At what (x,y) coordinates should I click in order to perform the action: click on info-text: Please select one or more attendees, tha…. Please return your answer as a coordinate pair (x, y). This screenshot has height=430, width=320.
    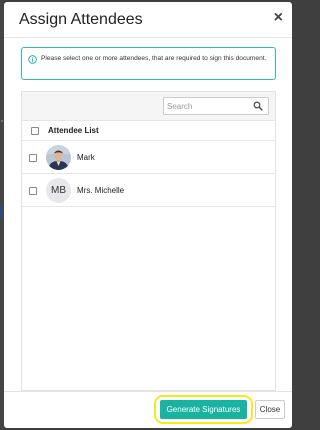
    Looking at the image, I should click on (154, 58).